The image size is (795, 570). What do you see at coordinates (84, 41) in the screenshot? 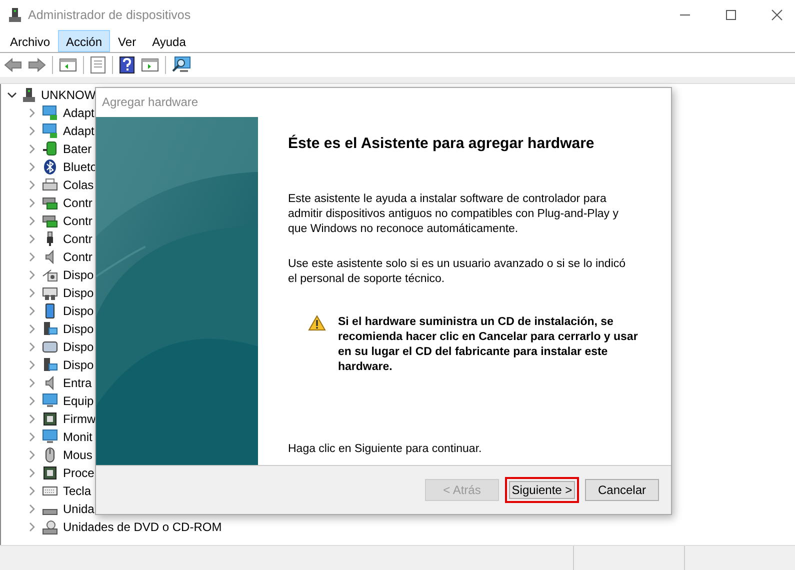
I see `menu-item: Acción` at bounding box center [84, 41].